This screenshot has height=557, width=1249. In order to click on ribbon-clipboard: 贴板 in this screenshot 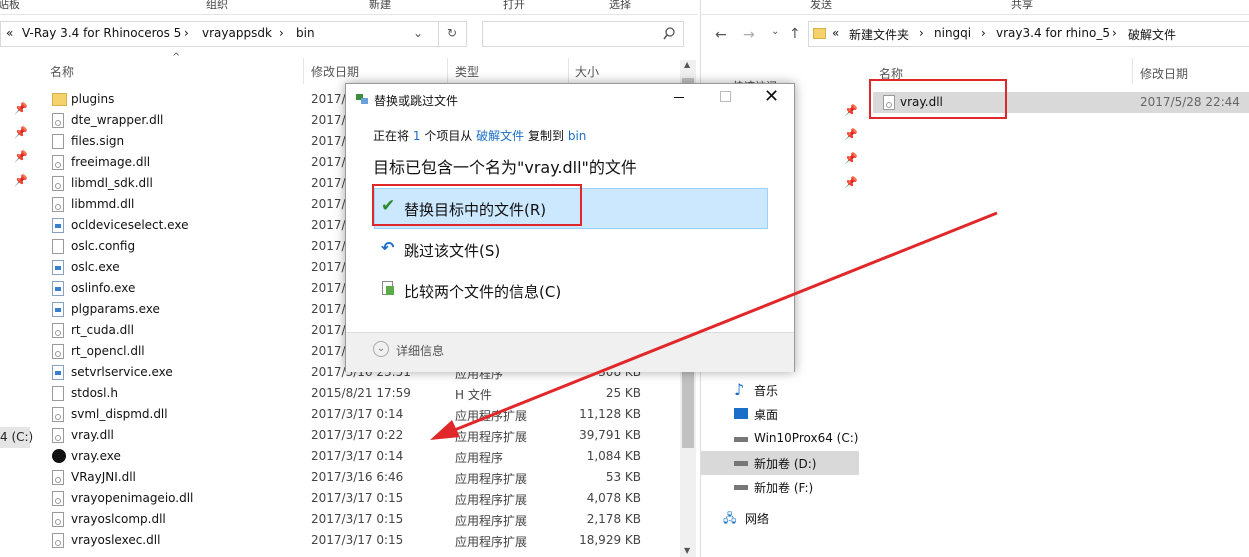, I will do `click(10, 6)`.